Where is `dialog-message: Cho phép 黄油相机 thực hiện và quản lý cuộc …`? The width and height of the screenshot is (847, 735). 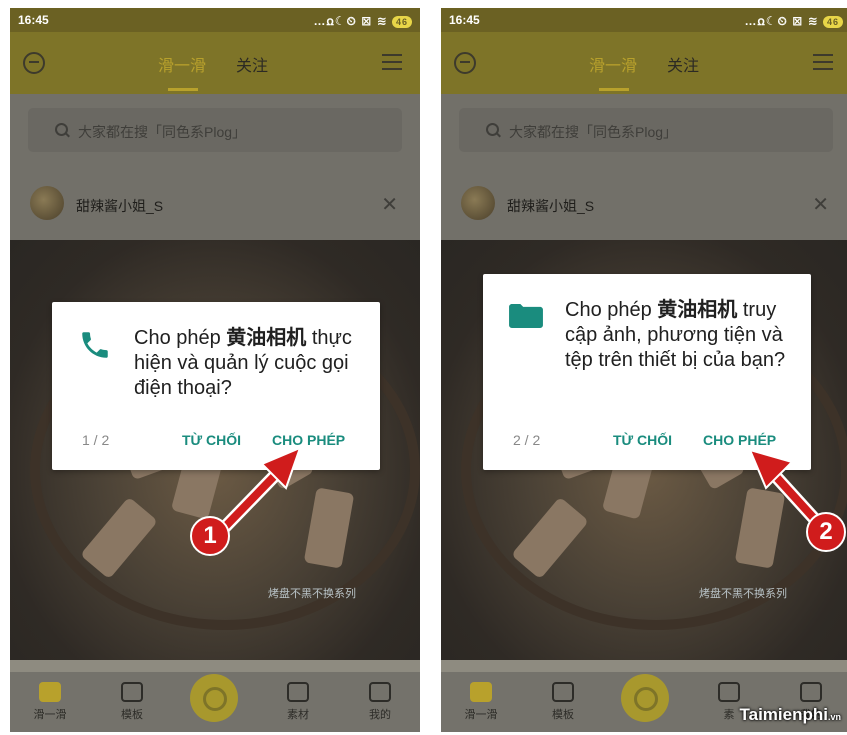
dialog-message: Cho phép 黄油相机 thực hiện và quản lý cuộc … is located at coordinates (251, 363).